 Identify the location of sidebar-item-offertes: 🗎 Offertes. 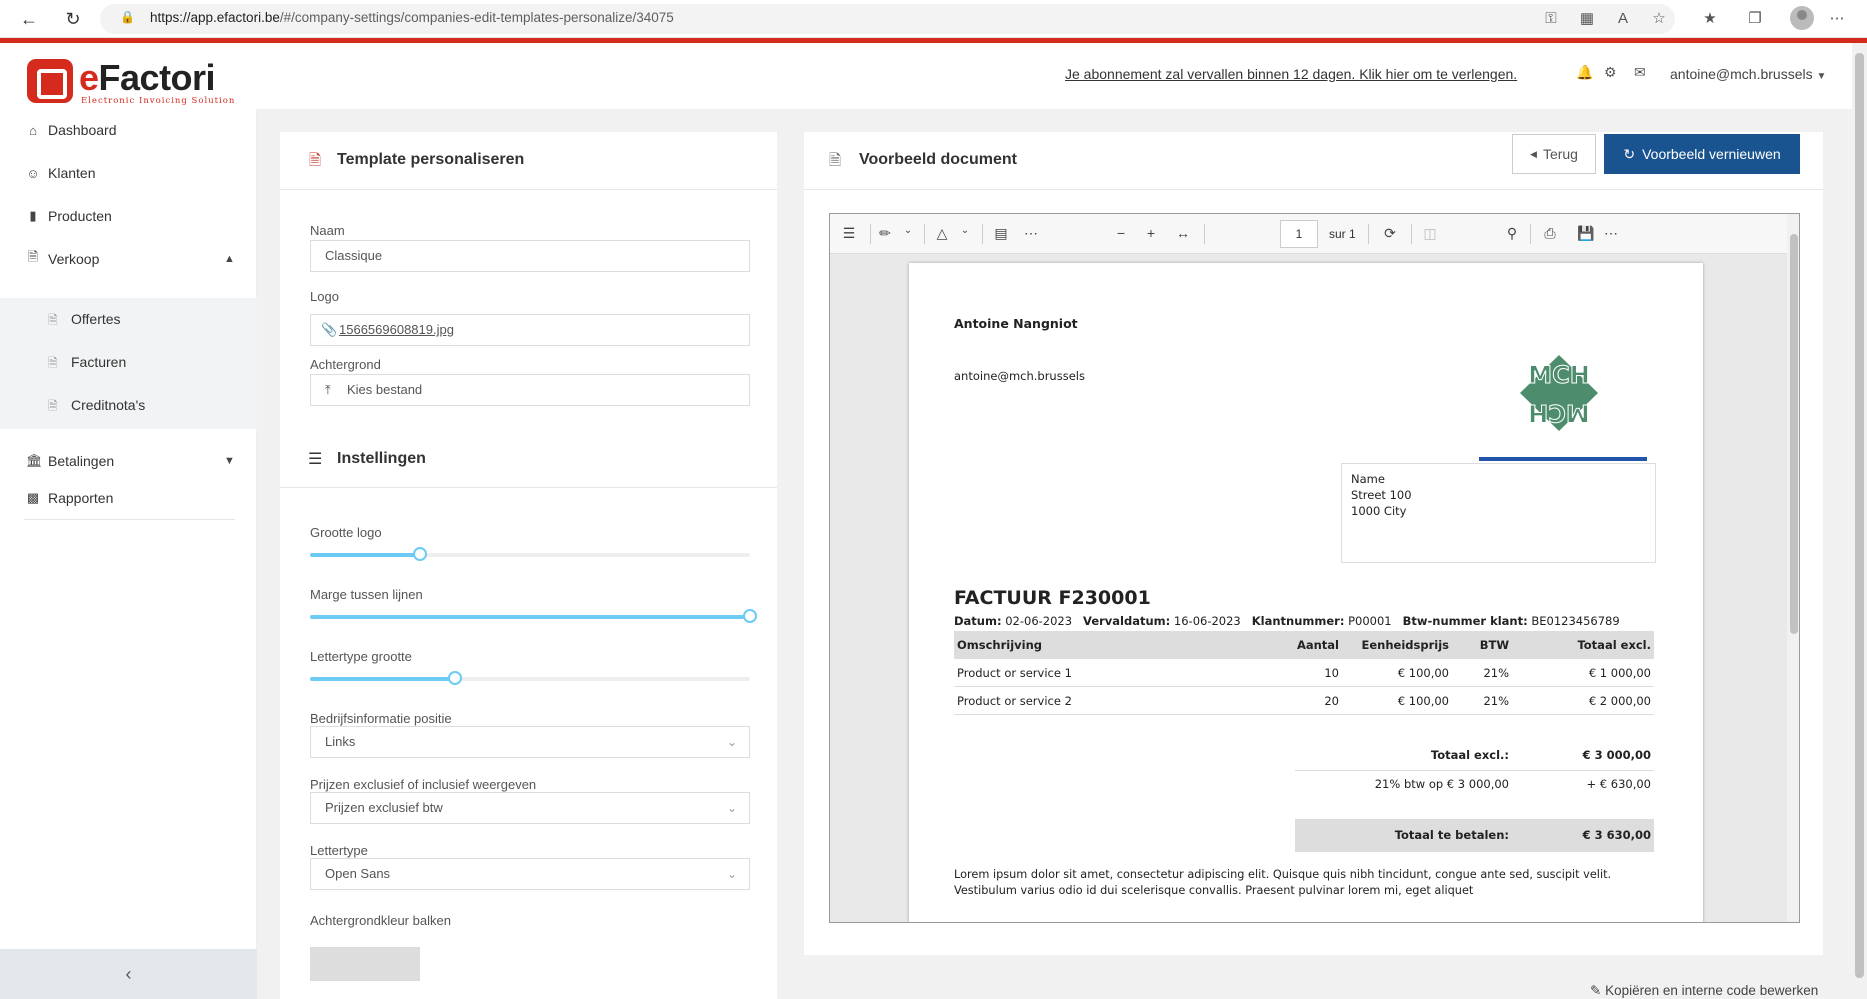
(128, 319).